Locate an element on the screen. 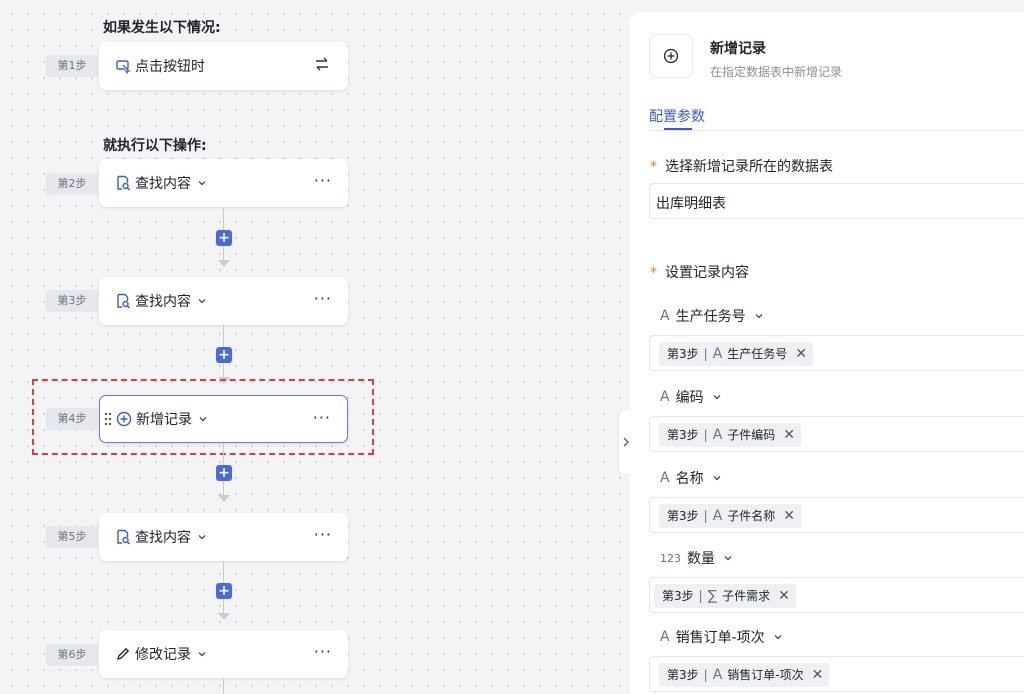 Image resolution: width=1024 pixels, height=694 pixels. pencil-icon is located at coordinates (123, 654).